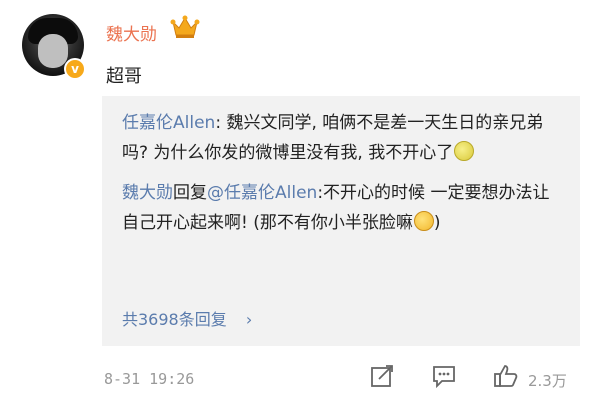 Image resolution: width=600 pixels, height=405 pixels. I want to click on comment-text-end: ), so click(437, 223).